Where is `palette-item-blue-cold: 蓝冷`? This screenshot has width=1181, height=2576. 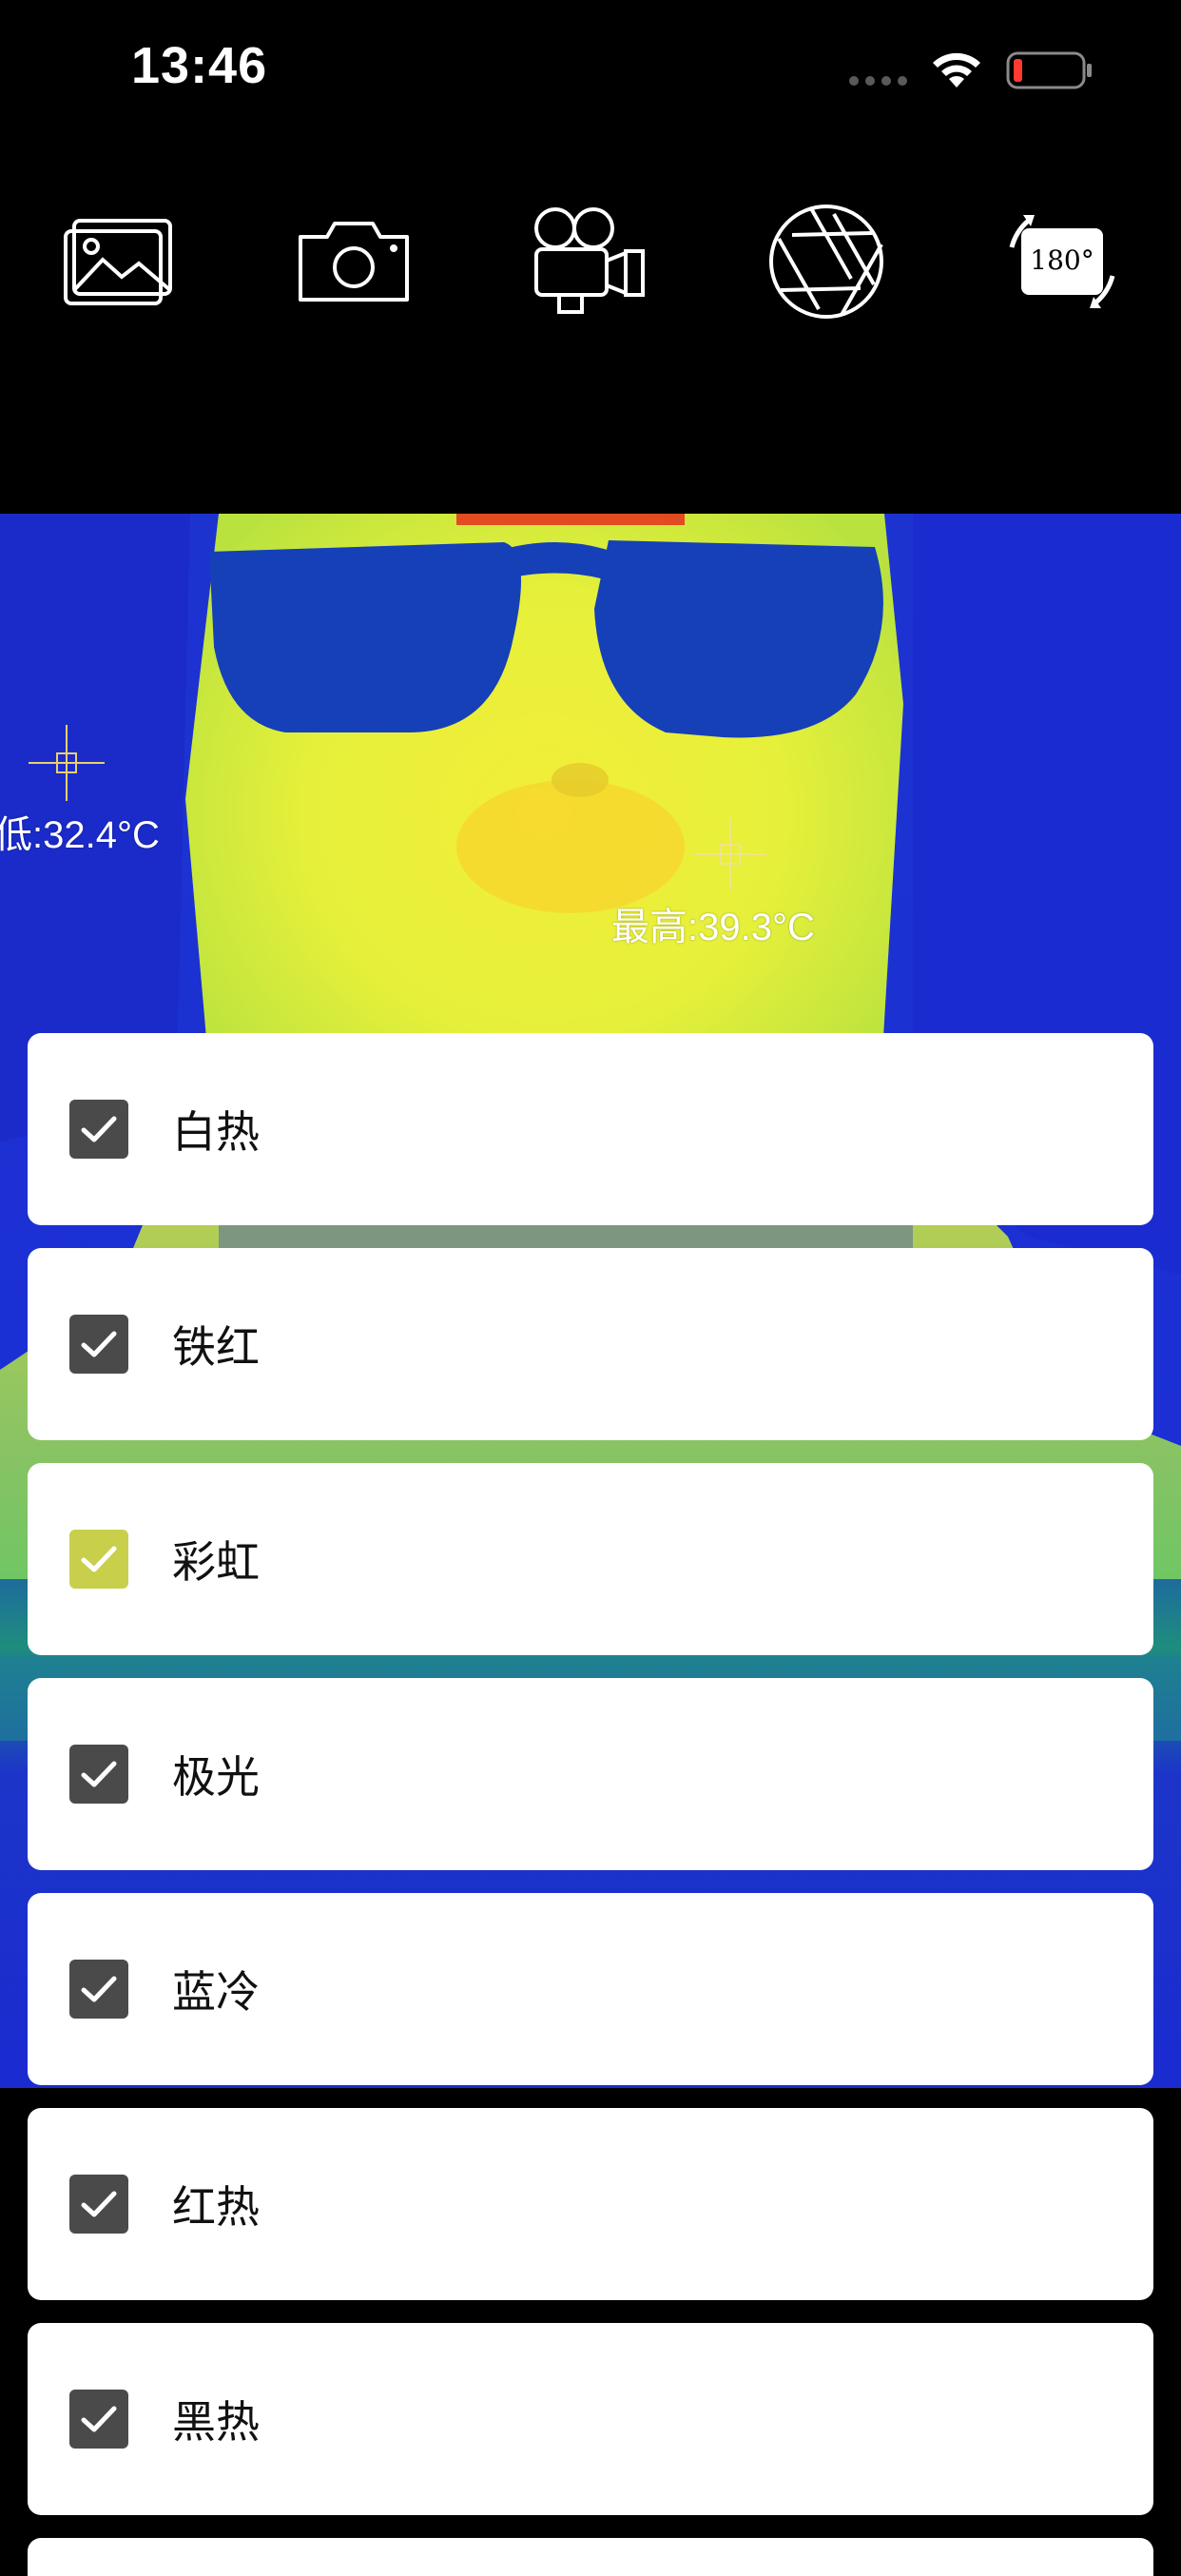 palette-item-blue-cold: 蓝冷 is located at coordinates (590, 1989).